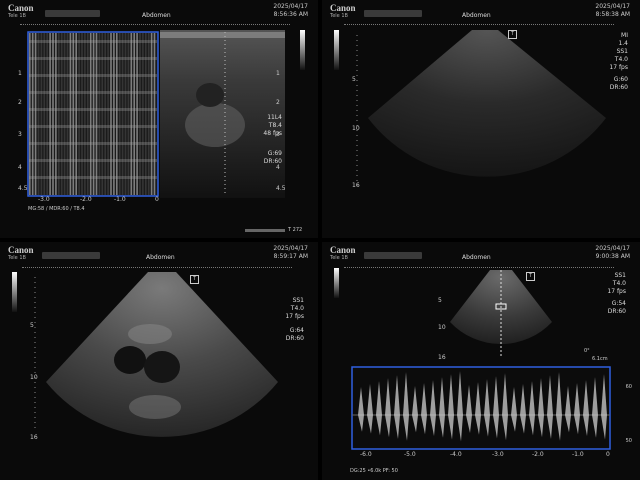 Image resolution: width=640 pixels, height=480 pixels. I want to click on doppler-angle: 0°, so click(587, 351).